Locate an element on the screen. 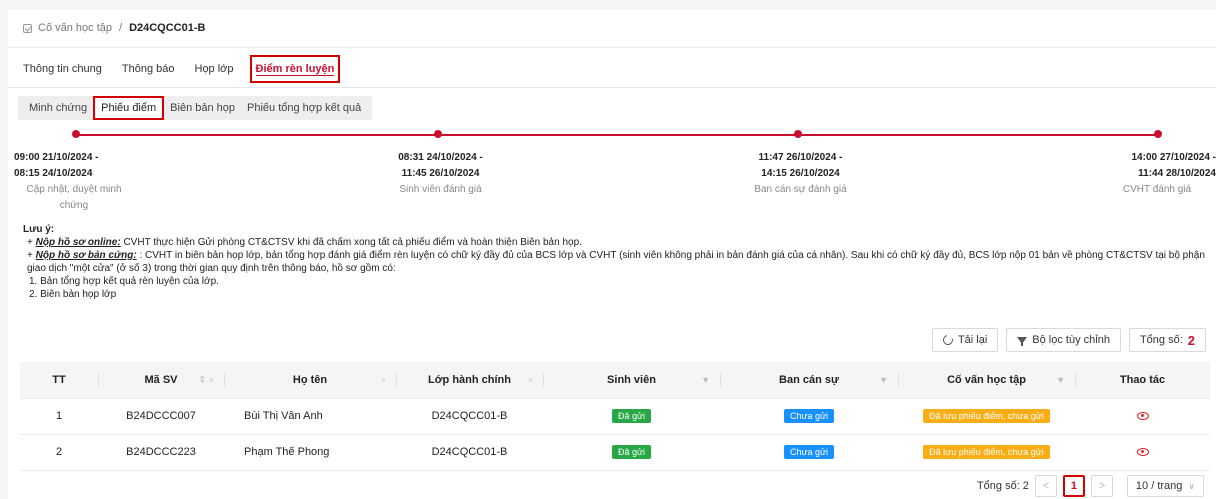  tab-thong-tin-chung: Thông tin chung is located at coordinates (62, 69).